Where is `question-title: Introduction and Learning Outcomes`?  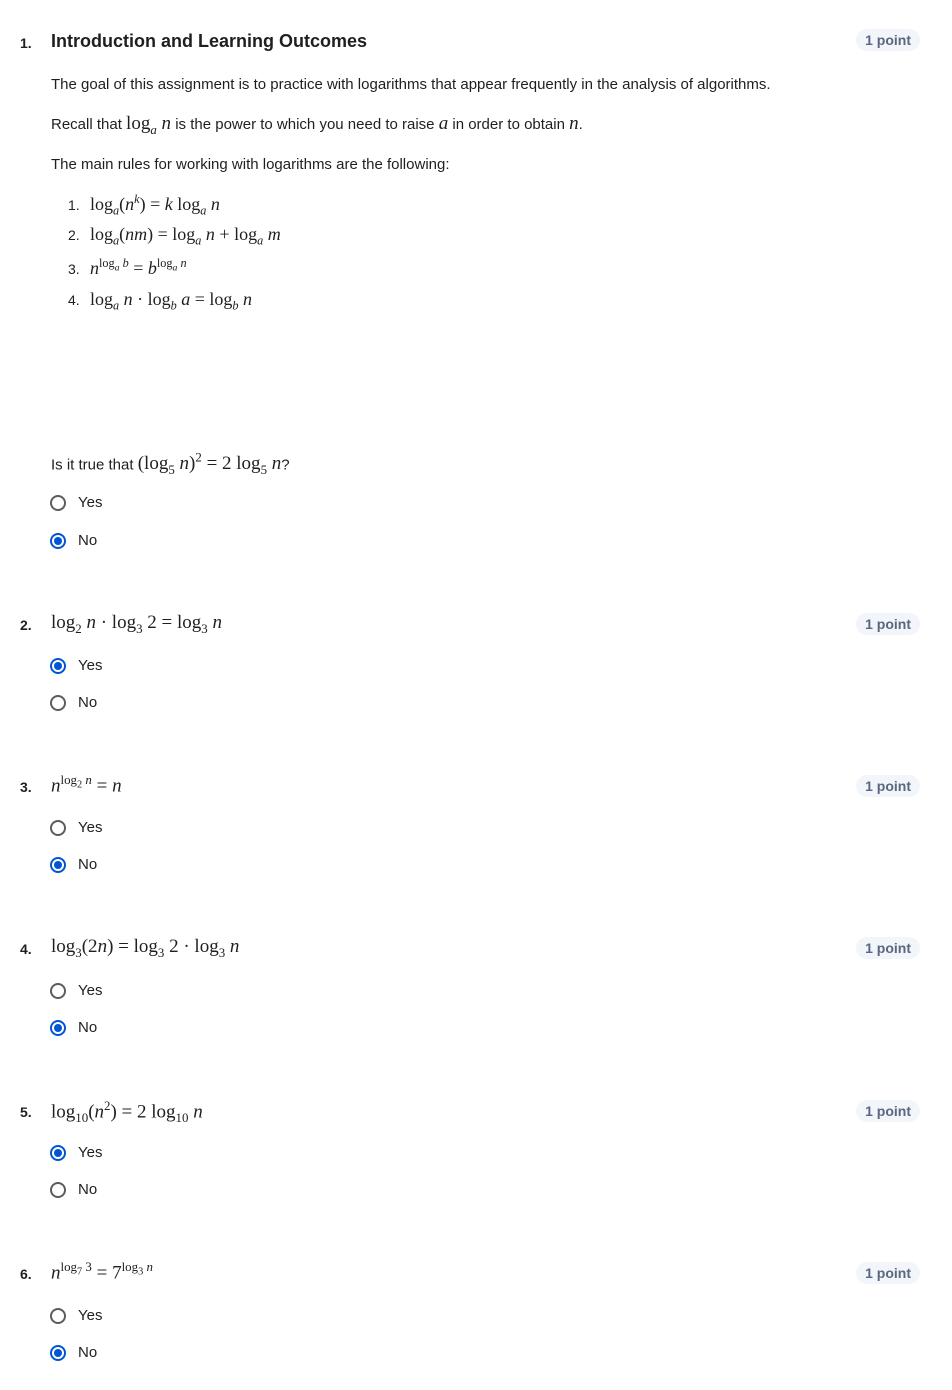
question-title: Introduction and Learning Outcomes is located at coordinates (209, 41).